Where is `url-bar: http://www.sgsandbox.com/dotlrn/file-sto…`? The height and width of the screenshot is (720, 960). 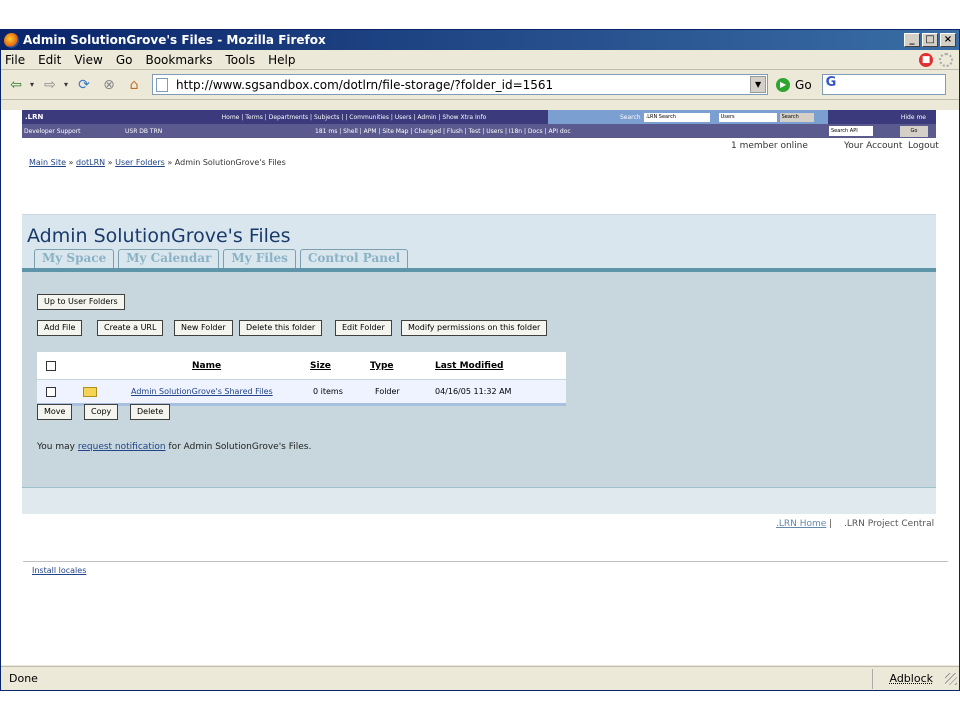 url-bar: http://www.sgsandbox.com/dotlrn/file-sto… is located at coordinates (460, 84).